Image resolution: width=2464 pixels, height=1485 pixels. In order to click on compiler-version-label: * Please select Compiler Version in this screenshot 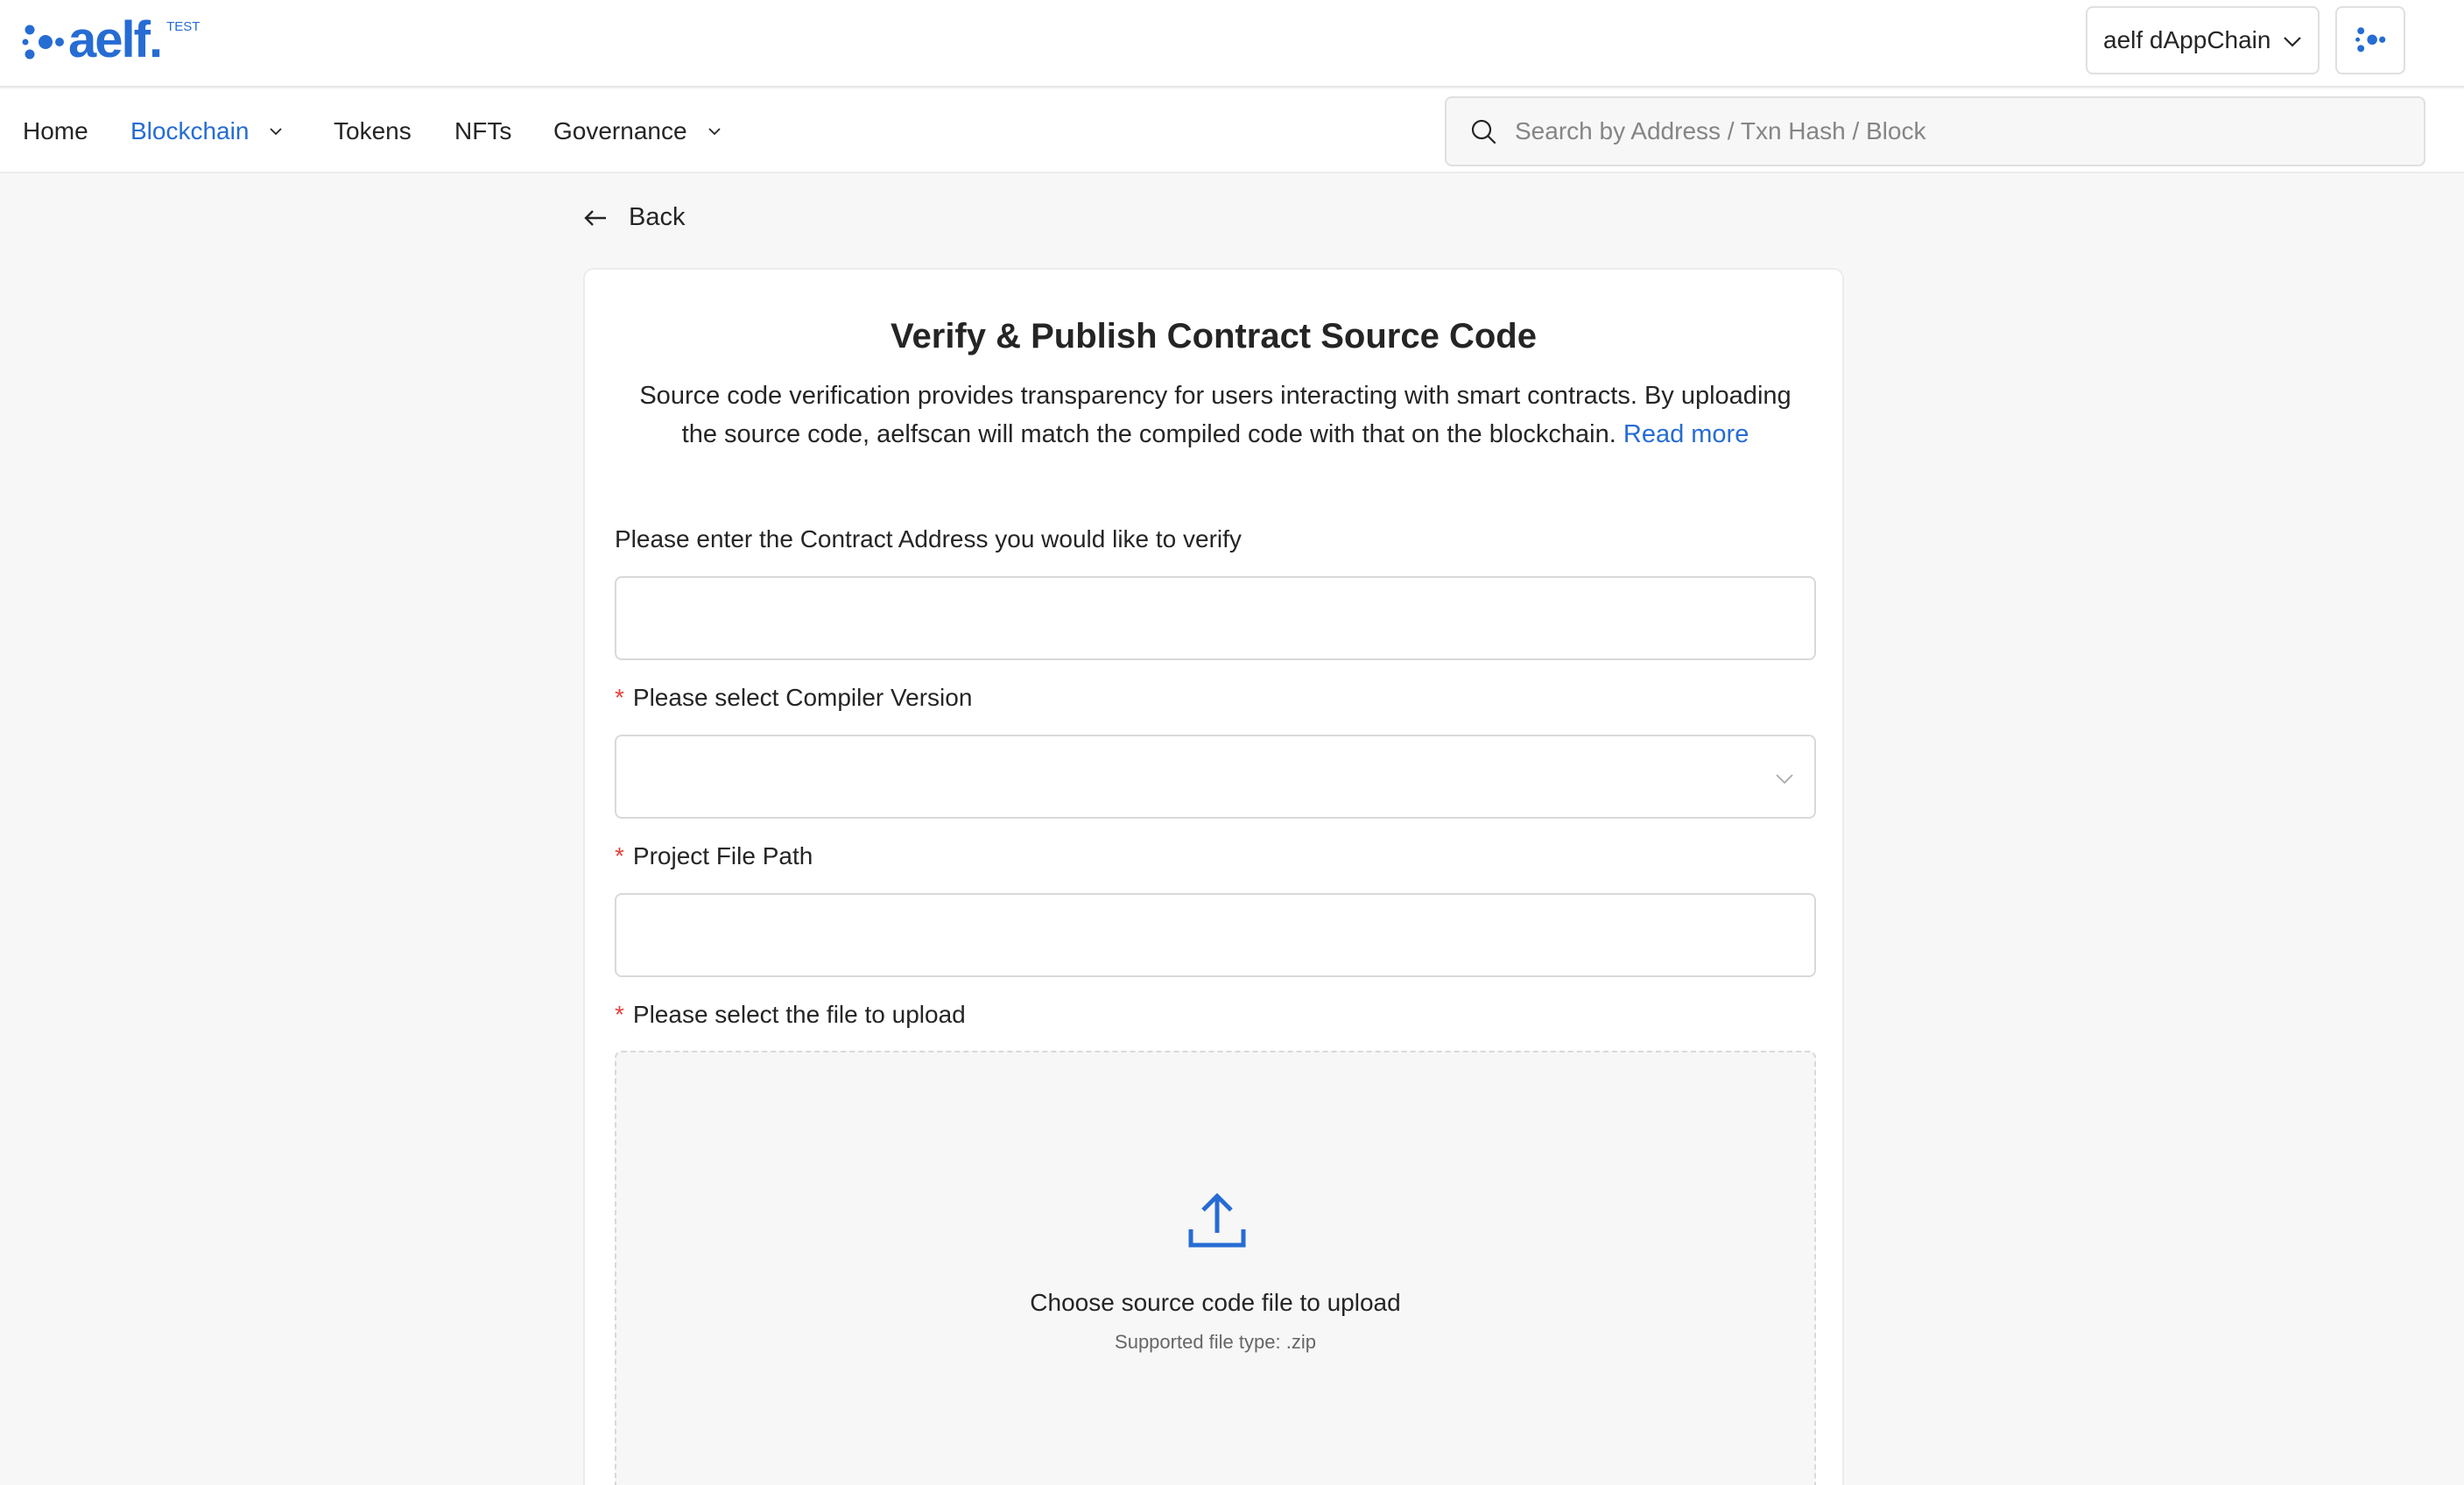, I will do `click(794, 698)`.